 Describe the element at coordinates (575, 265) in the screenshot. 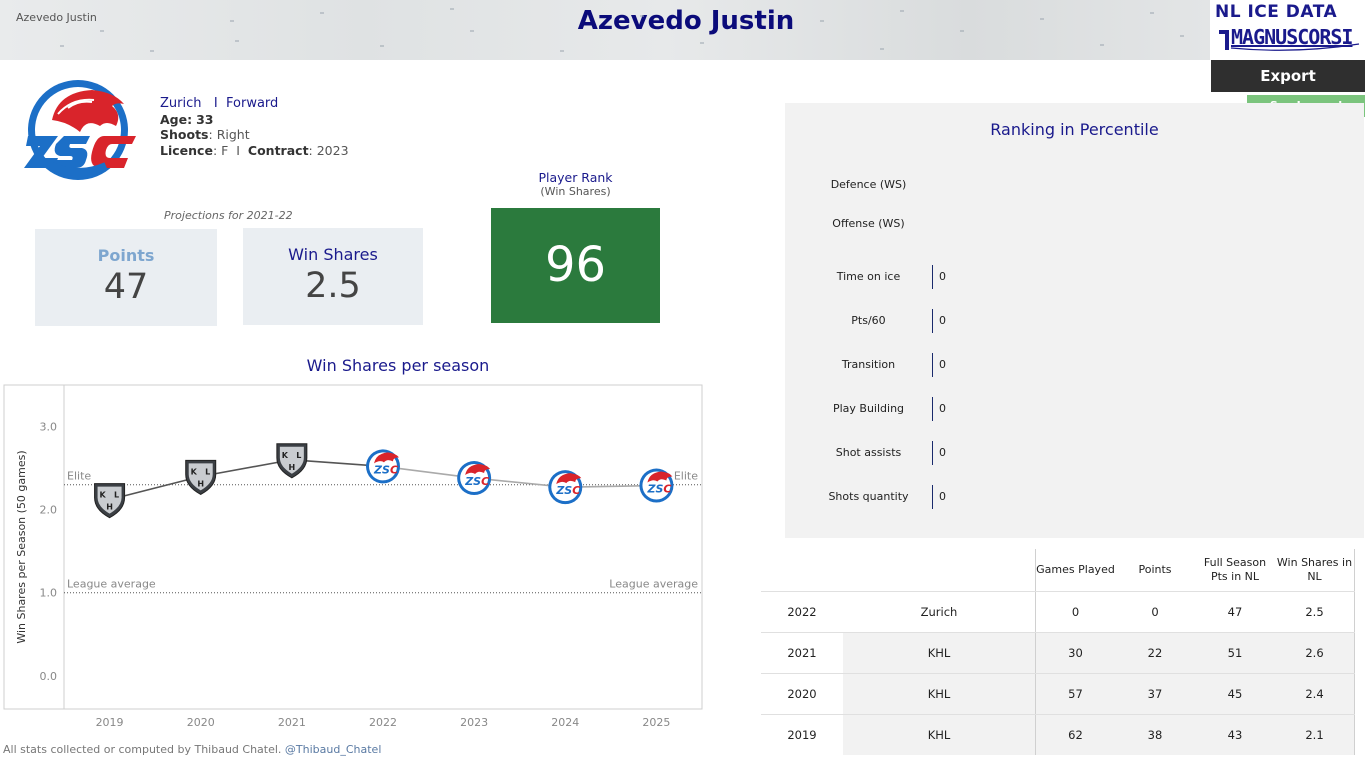

I see `player-rank-value: 96` at that location.